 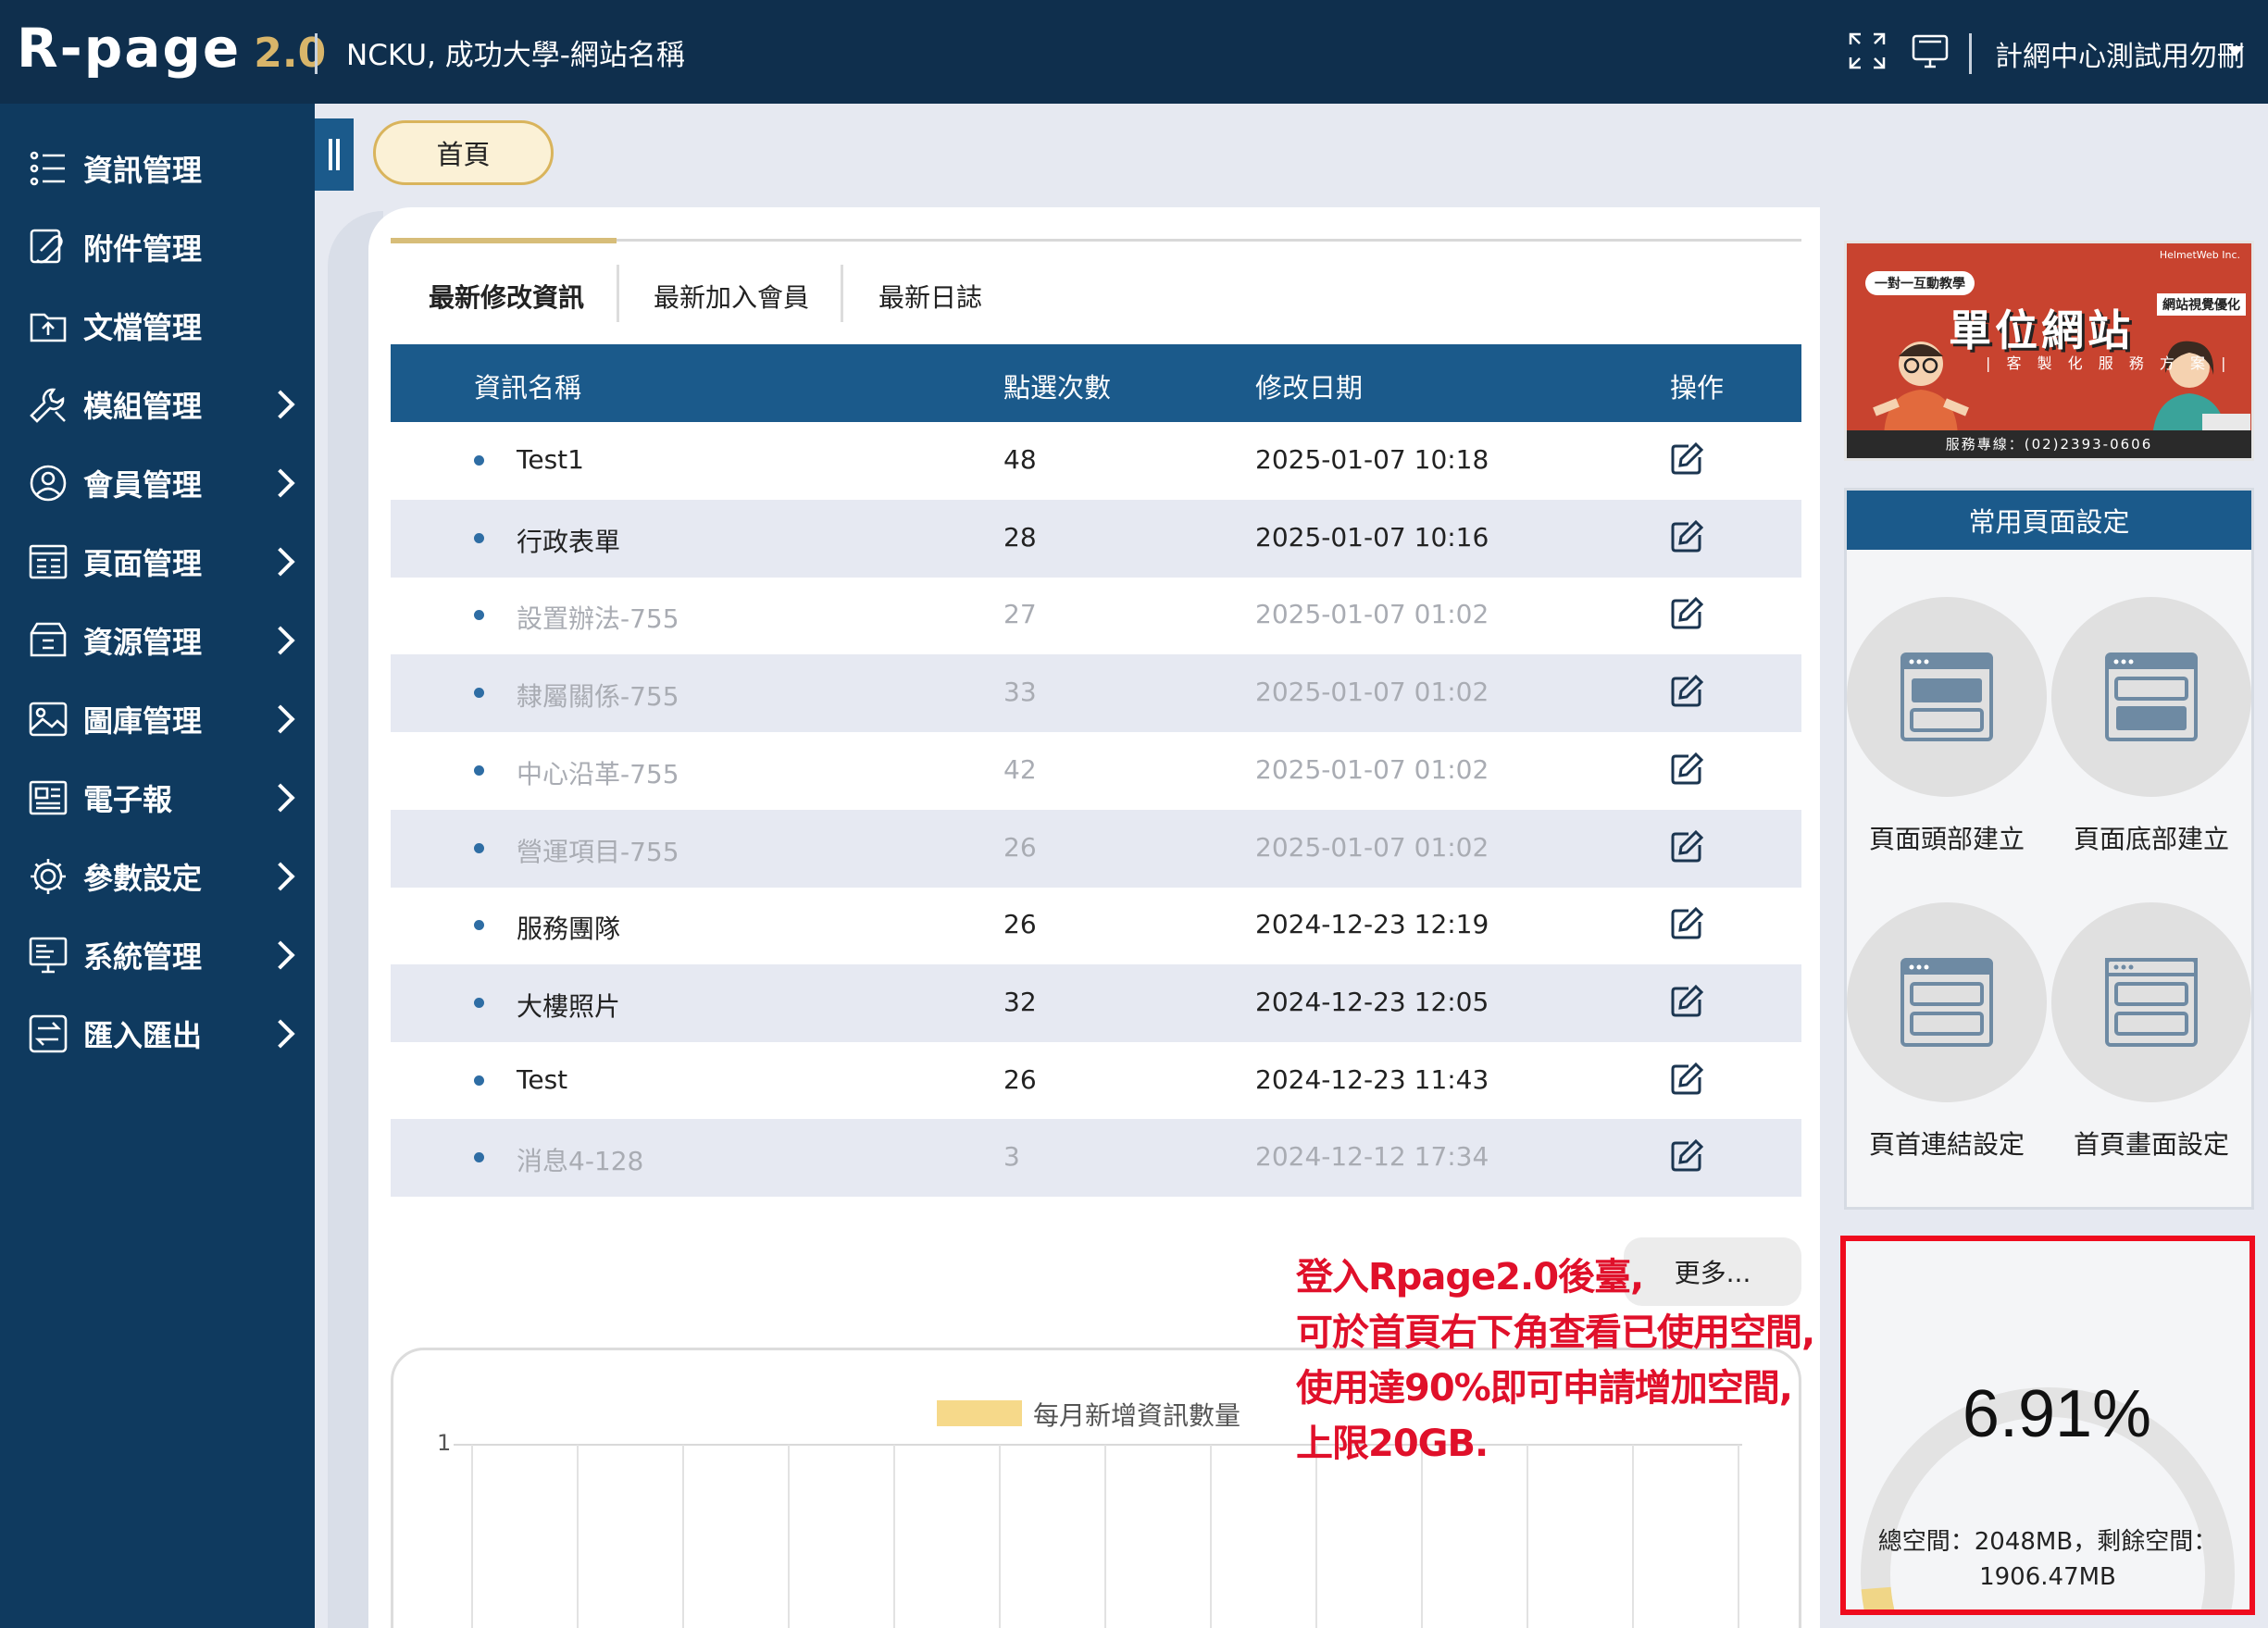 What do you see at coordinates (930, 297) in the screenshot?
I see `tab-latest-logs: 最新日誌` at bounding box center [930, 297].